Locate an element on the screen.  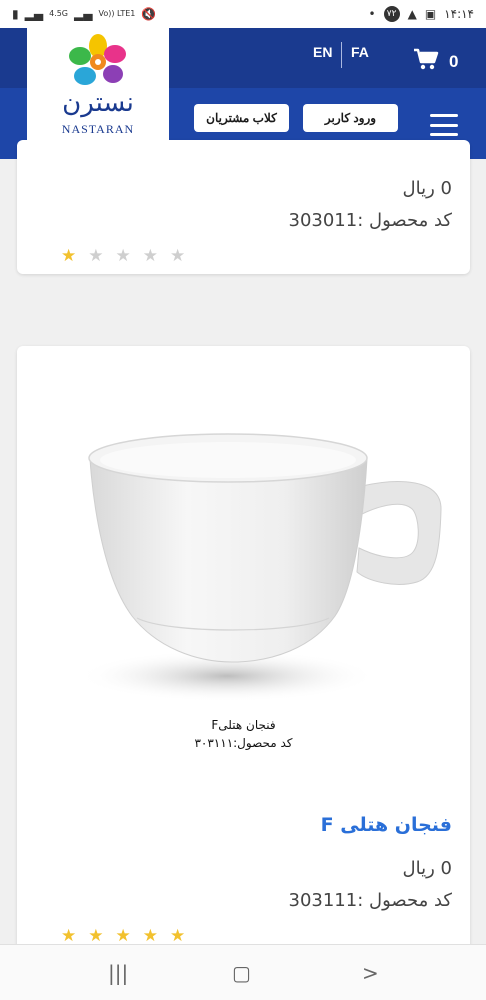
status-time: ۱۴:۱۴ is located at coordinates (459, 14).